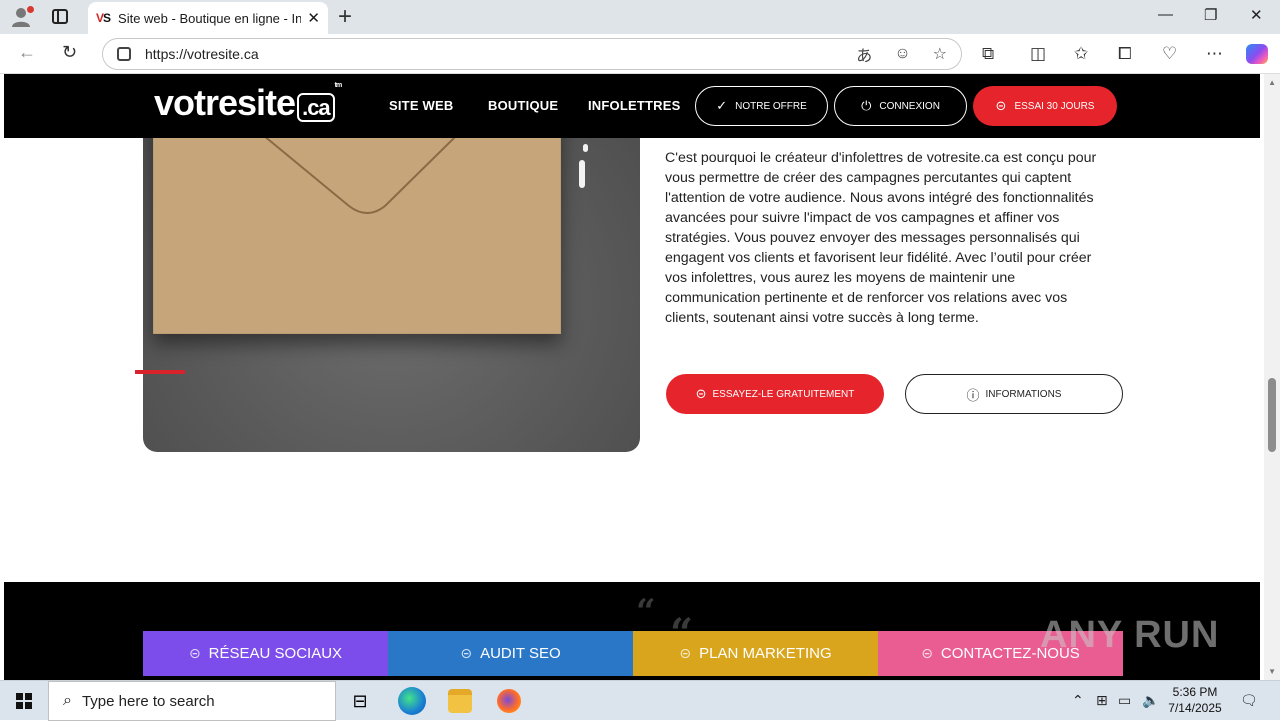 Image resolution: width=1280 pixels, height=721 pixels. What do you see at coordinates (532, 54) in the screenshot?
I see `address-bar: https://votresite.ca あ ☺ ☆` at bounding box center [532, 54].